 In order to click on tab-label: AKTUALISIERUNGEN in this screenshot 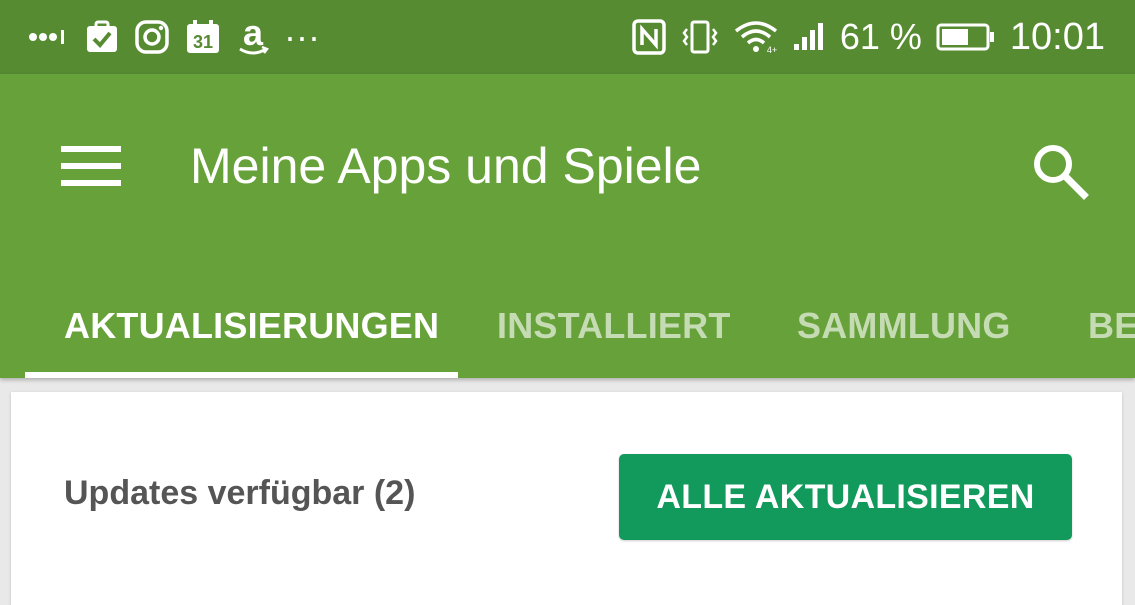, I will do `click(252, 325)`.